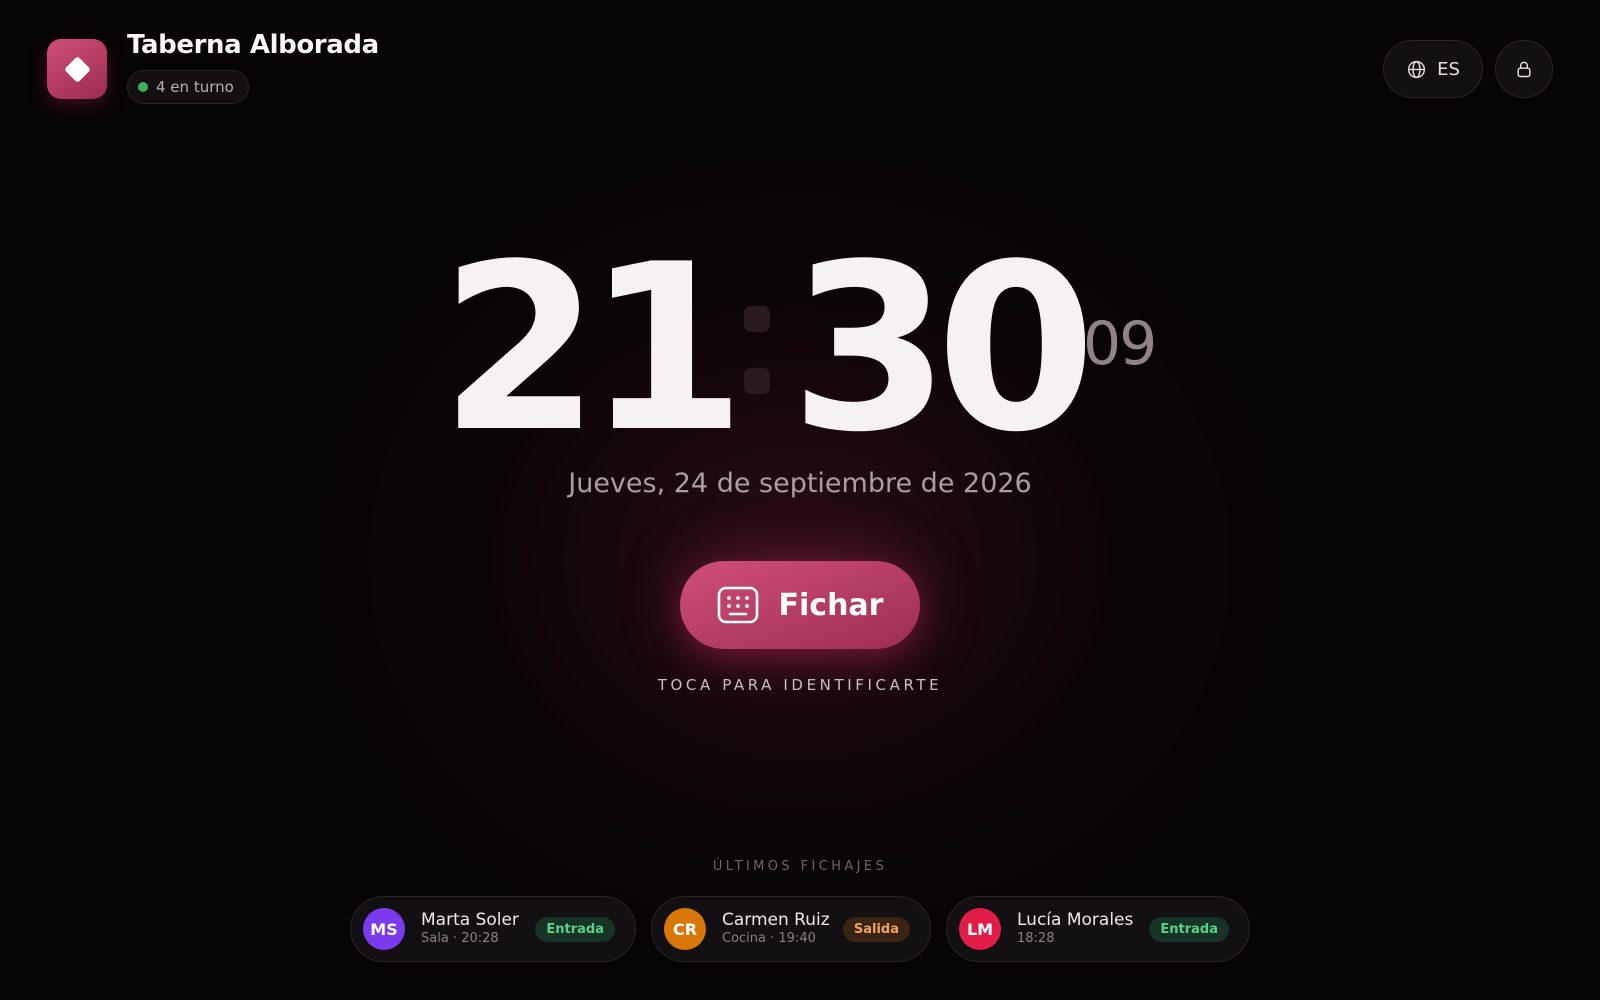 This screenshot has height=1000, width=1600. I want to click on lock-icon, so click(1524, 69).